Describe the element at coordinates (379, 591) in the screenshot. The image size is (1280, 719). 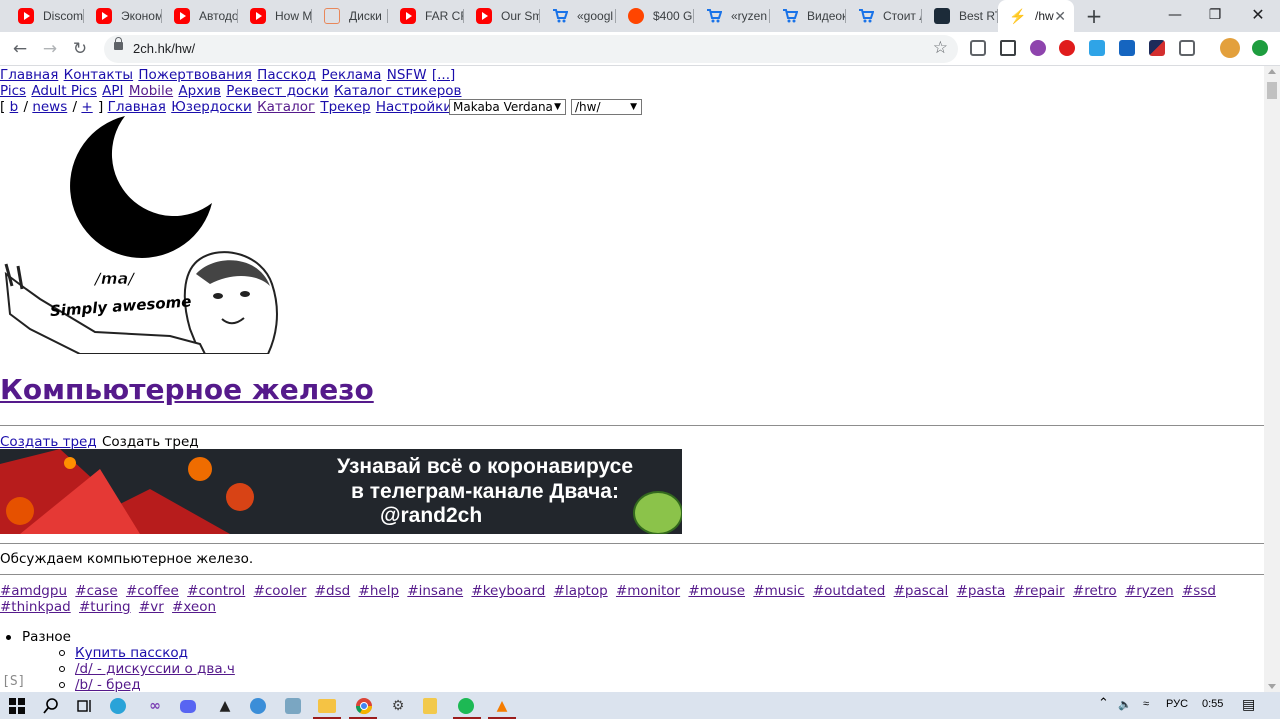
I see `tag-link: #help` at that location.